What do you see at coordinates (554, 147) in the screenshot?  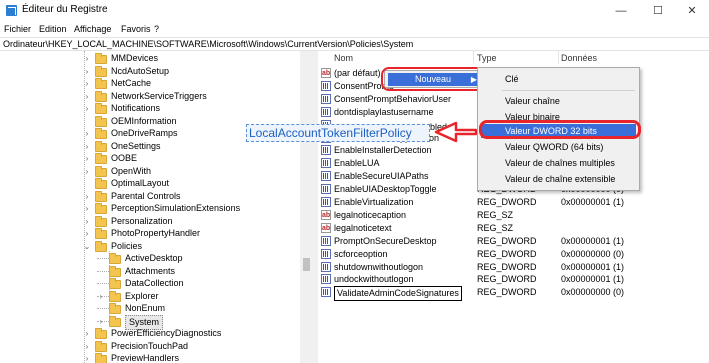 I see `submenu-item-valeur-qword: Valeur QWORD (64 bits)` at bounding box center [554, 147].